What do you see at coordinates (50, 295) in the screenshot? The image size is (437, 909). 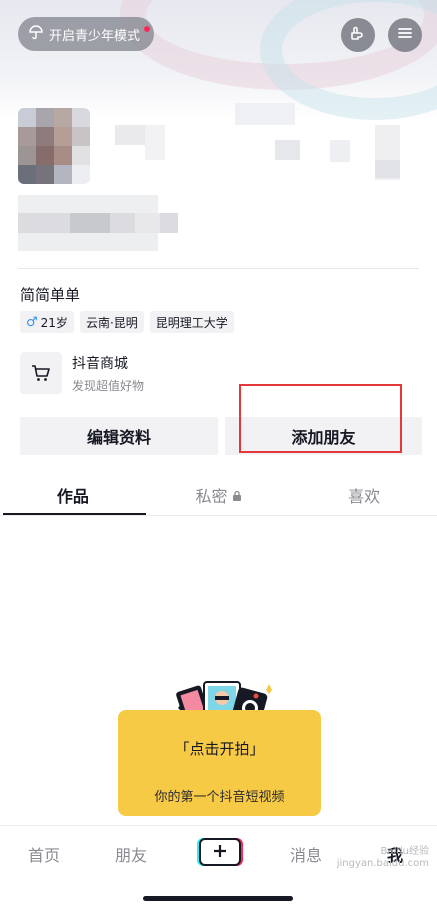 I see `profile-bio: 简简单单` at bounding box center [50, 295].